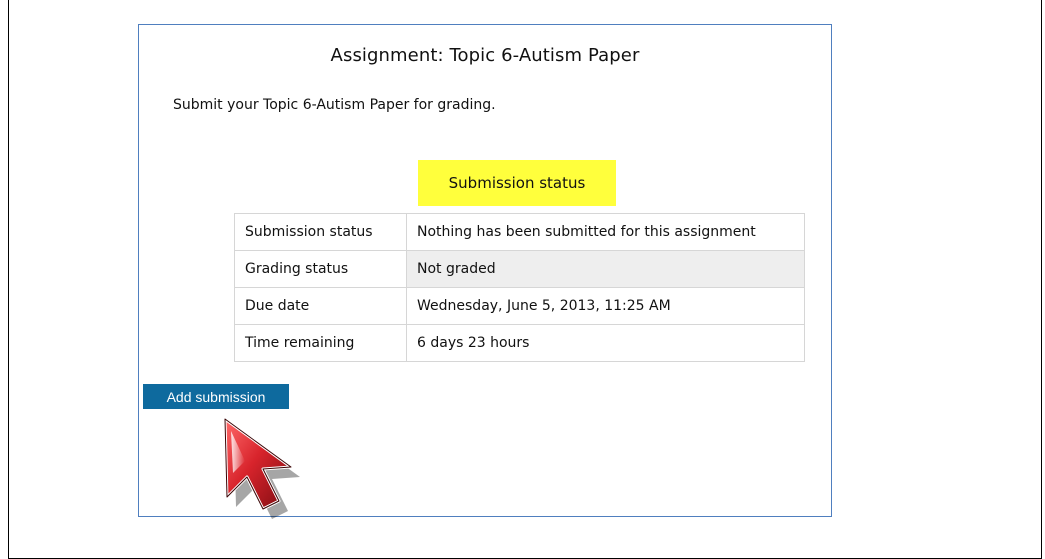  I want to click on table-row: Time remaining 6 days 23 hours, so click(519, 343).